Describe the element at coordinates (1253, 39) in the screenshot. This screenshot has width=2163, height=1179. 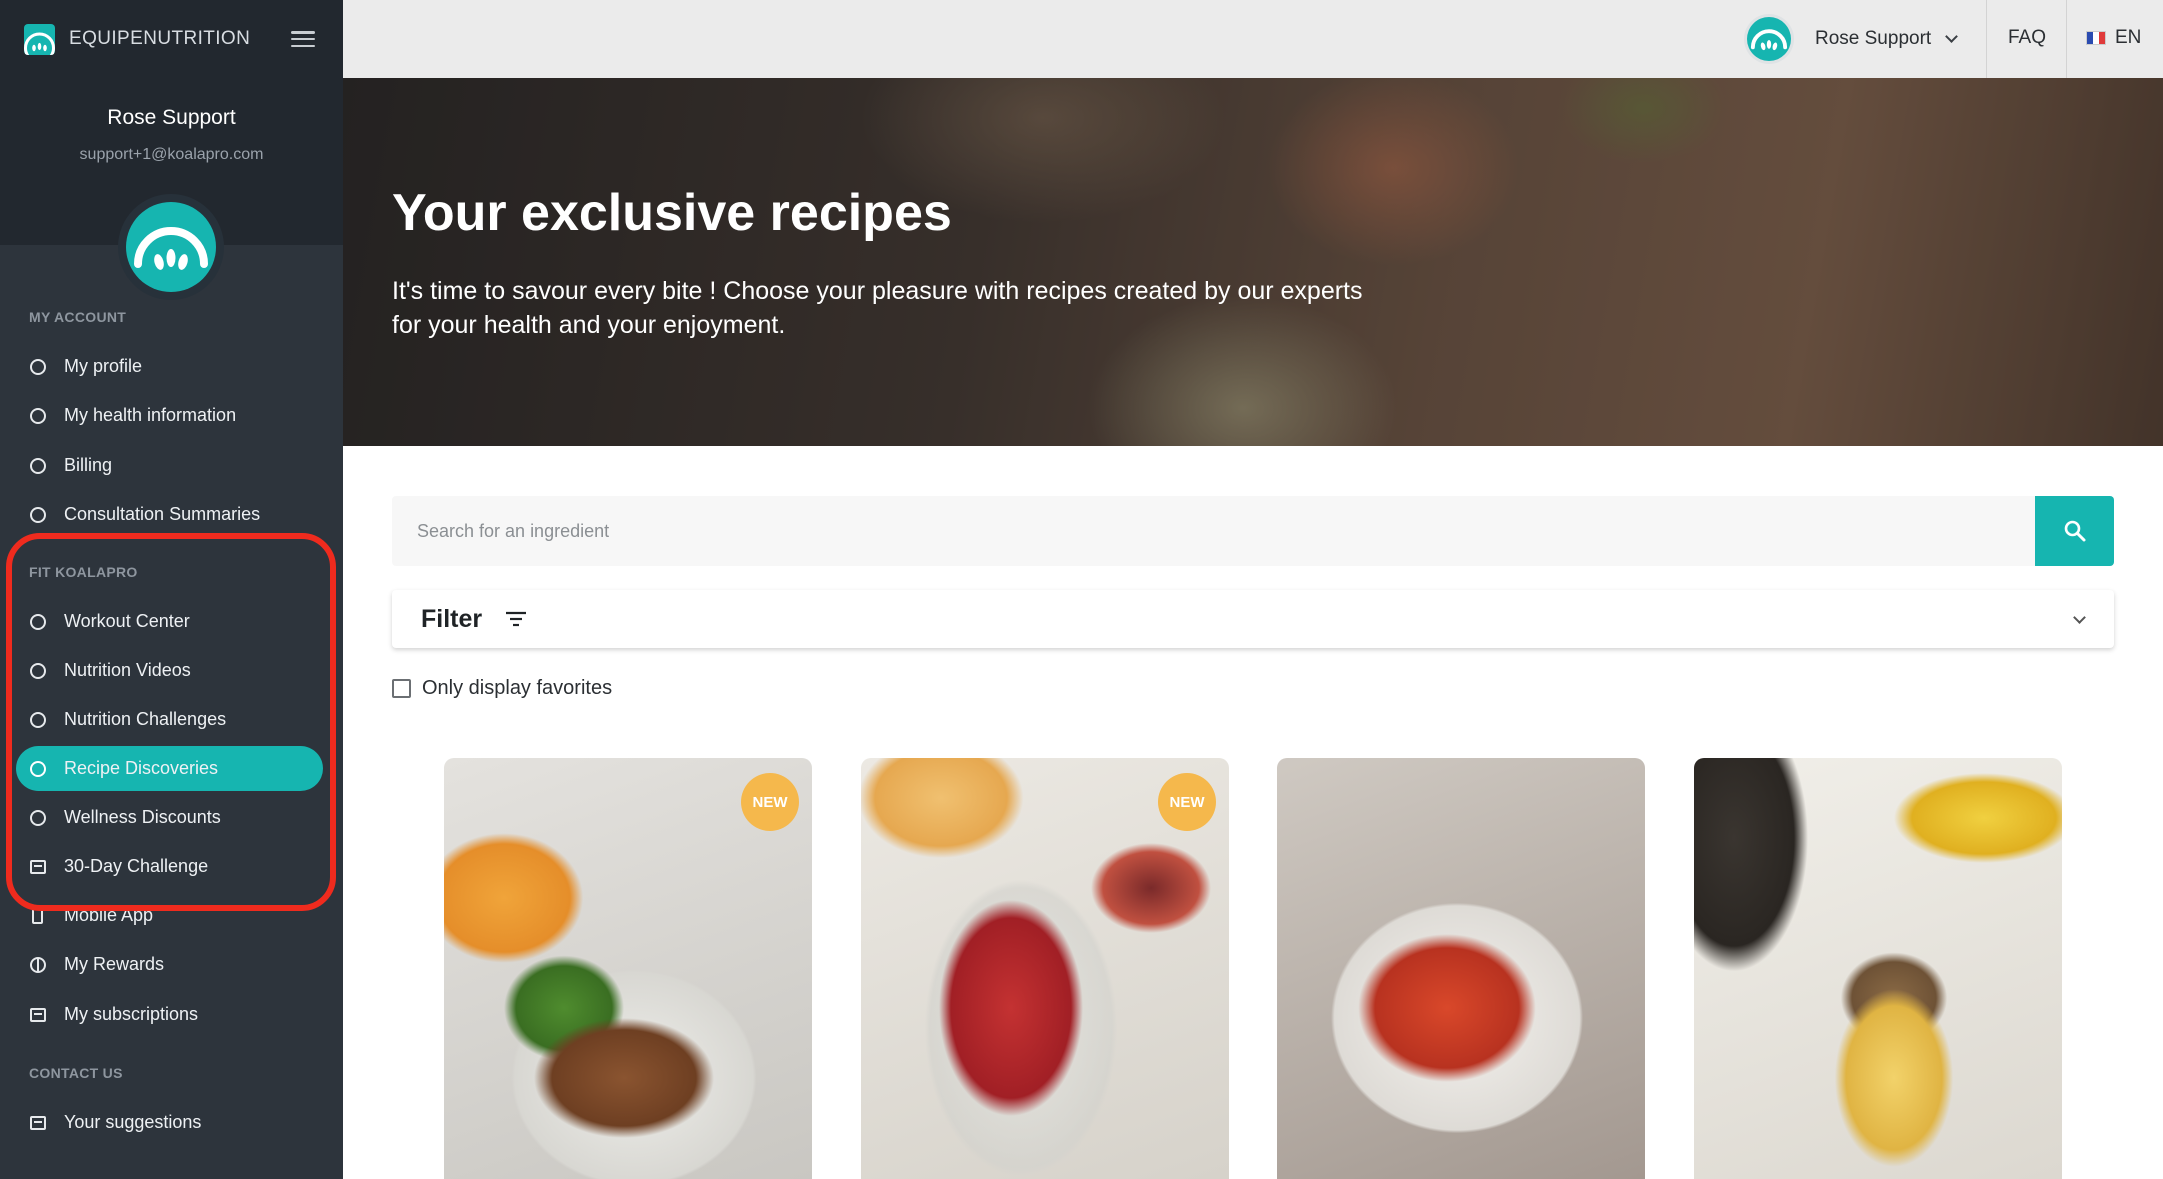
I see `top-bar: Rose Support FAQ EN` at that location.